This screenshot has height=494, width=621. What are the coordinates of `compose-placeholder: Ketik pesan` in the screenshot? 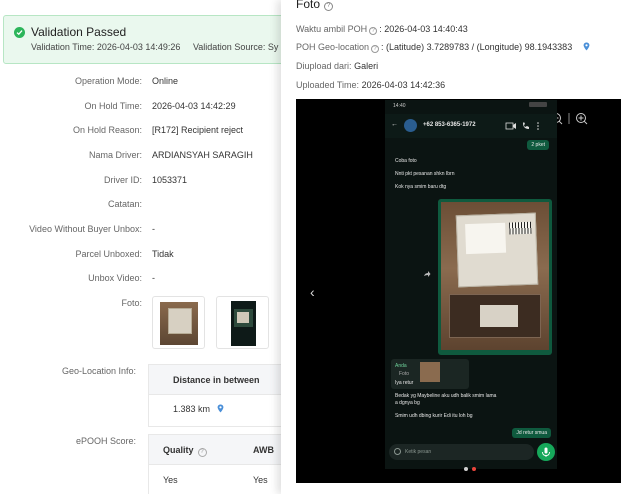 It's located at (418, 452).